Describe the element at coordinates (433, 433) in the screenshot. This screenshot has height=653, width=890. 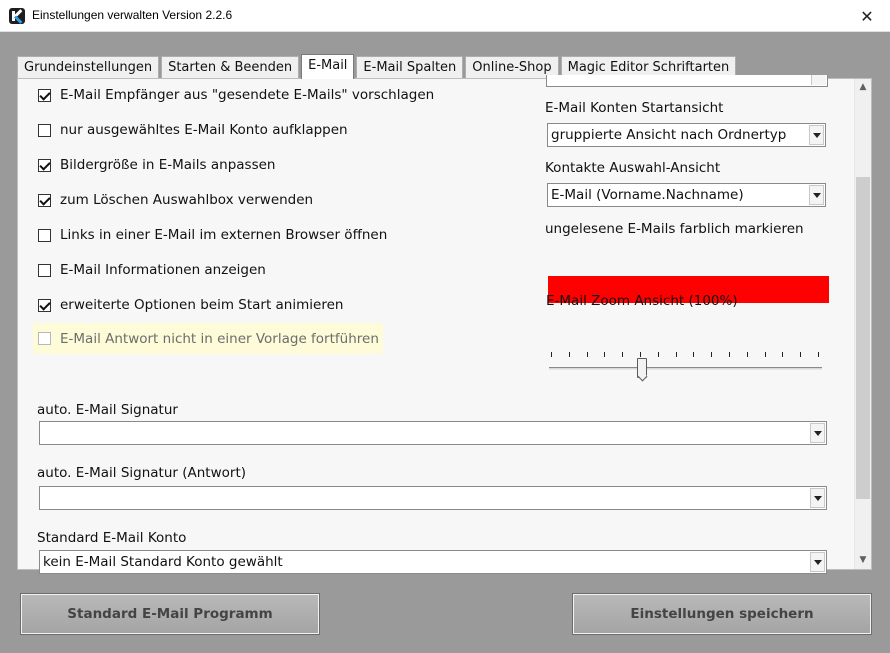
I see `signatur-select` at that location.